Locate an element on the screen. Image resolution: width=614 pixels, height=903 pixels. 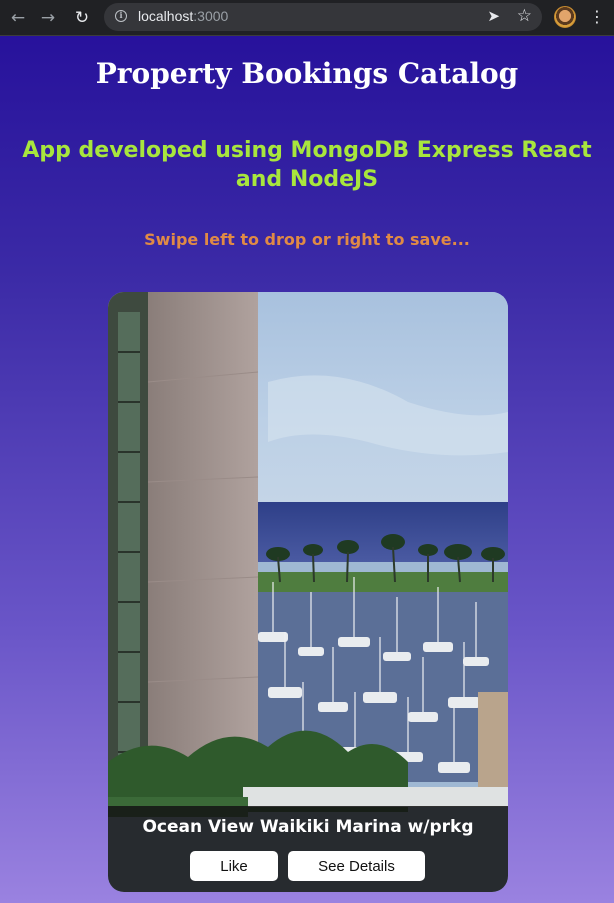
reload-icon: ↻ is located at coordinates (82, 18).